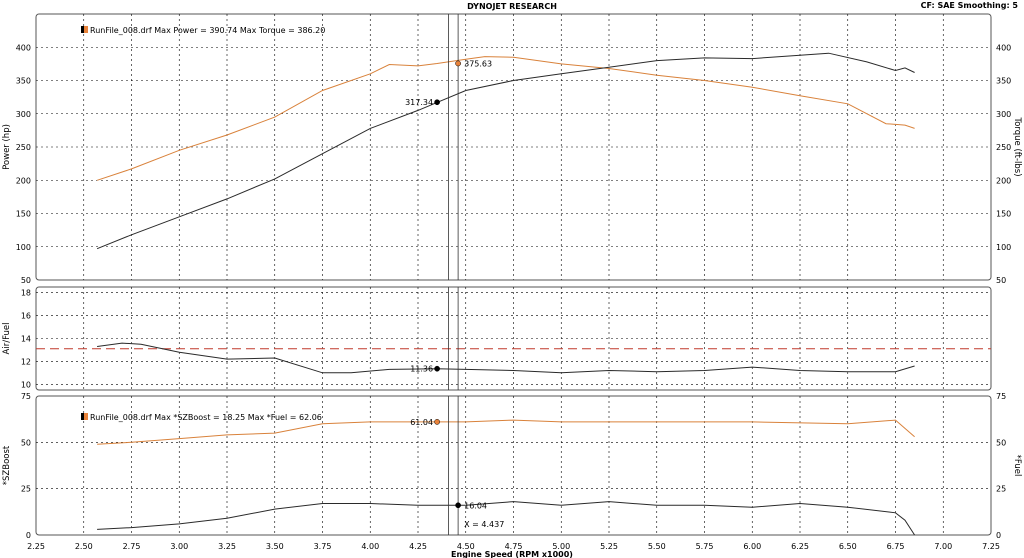 This screenshot has height=558, width=1024. What do you see at coordinates (705, 546) in the screenshot?
I see `x-tick-label: 5.75` at bounding box center [705, 546].